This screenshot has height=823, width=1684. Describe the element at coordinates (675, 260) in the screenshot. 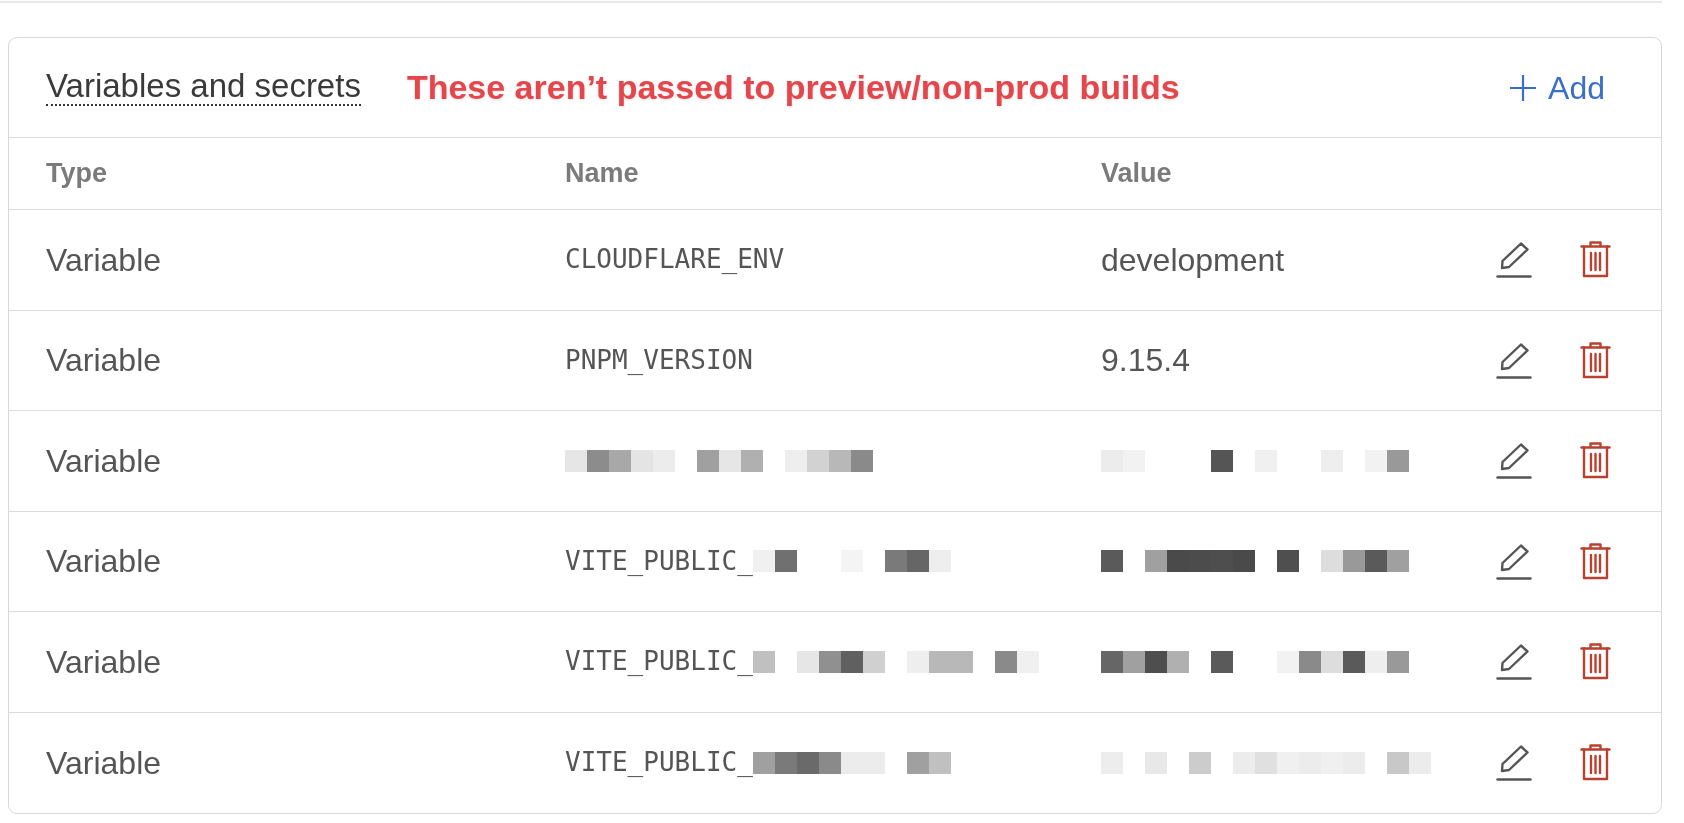

I see `variable-name: CLOUDFLARE_ENV` at that location.